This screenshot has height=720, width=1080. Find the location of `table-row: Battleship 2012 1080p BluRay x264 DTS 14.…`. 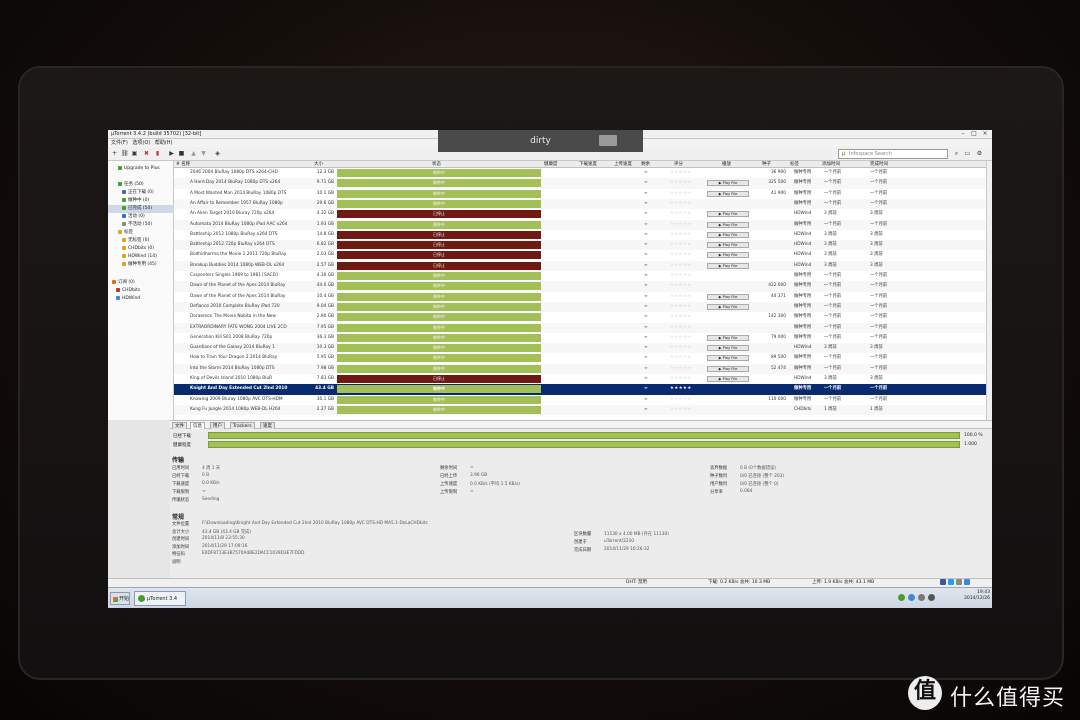

table-row: Battleship 2012 1080p BluRay x264 DTS 14.… is located at coordinates (580, 235).